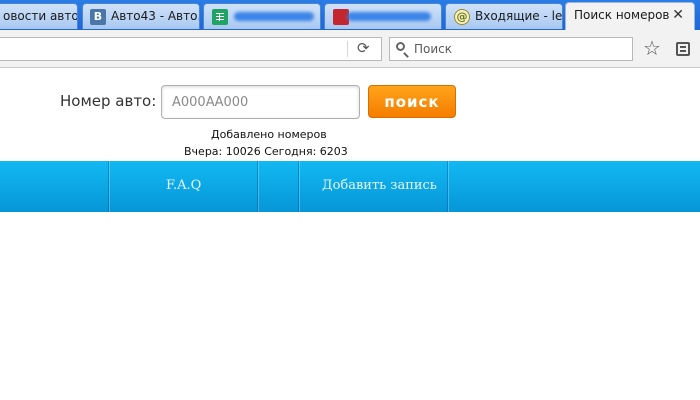  I want to click on tab-label: Поиск номеров, so click(622, 15).